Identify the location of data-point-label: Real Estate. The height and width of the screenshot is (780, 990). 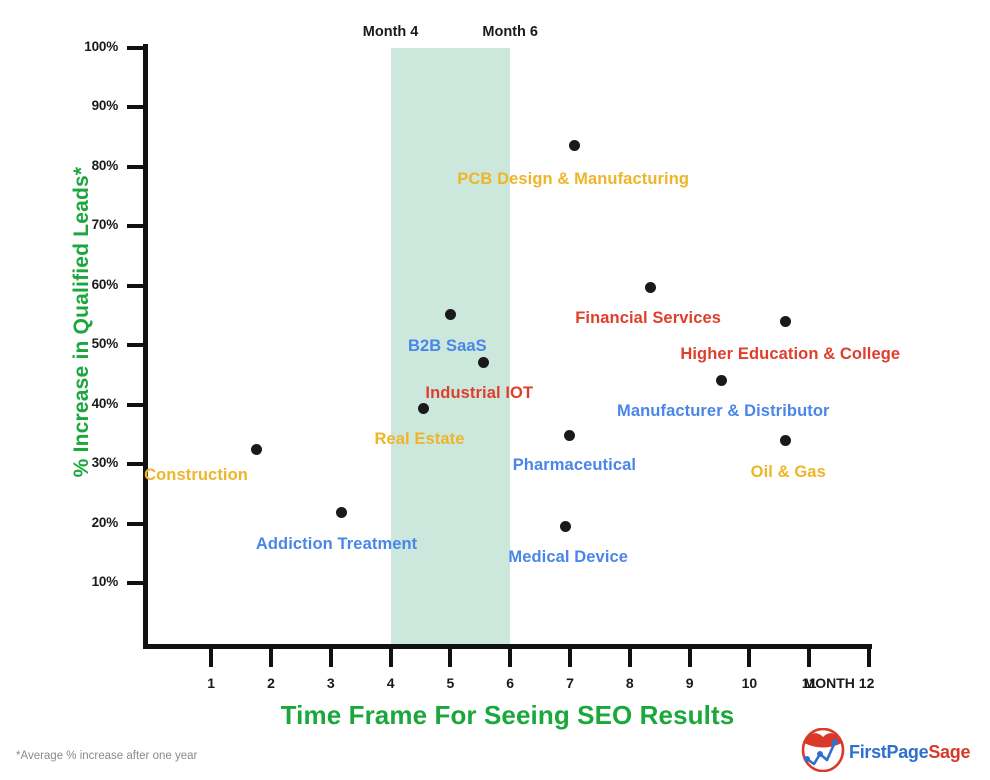
(419, 438).